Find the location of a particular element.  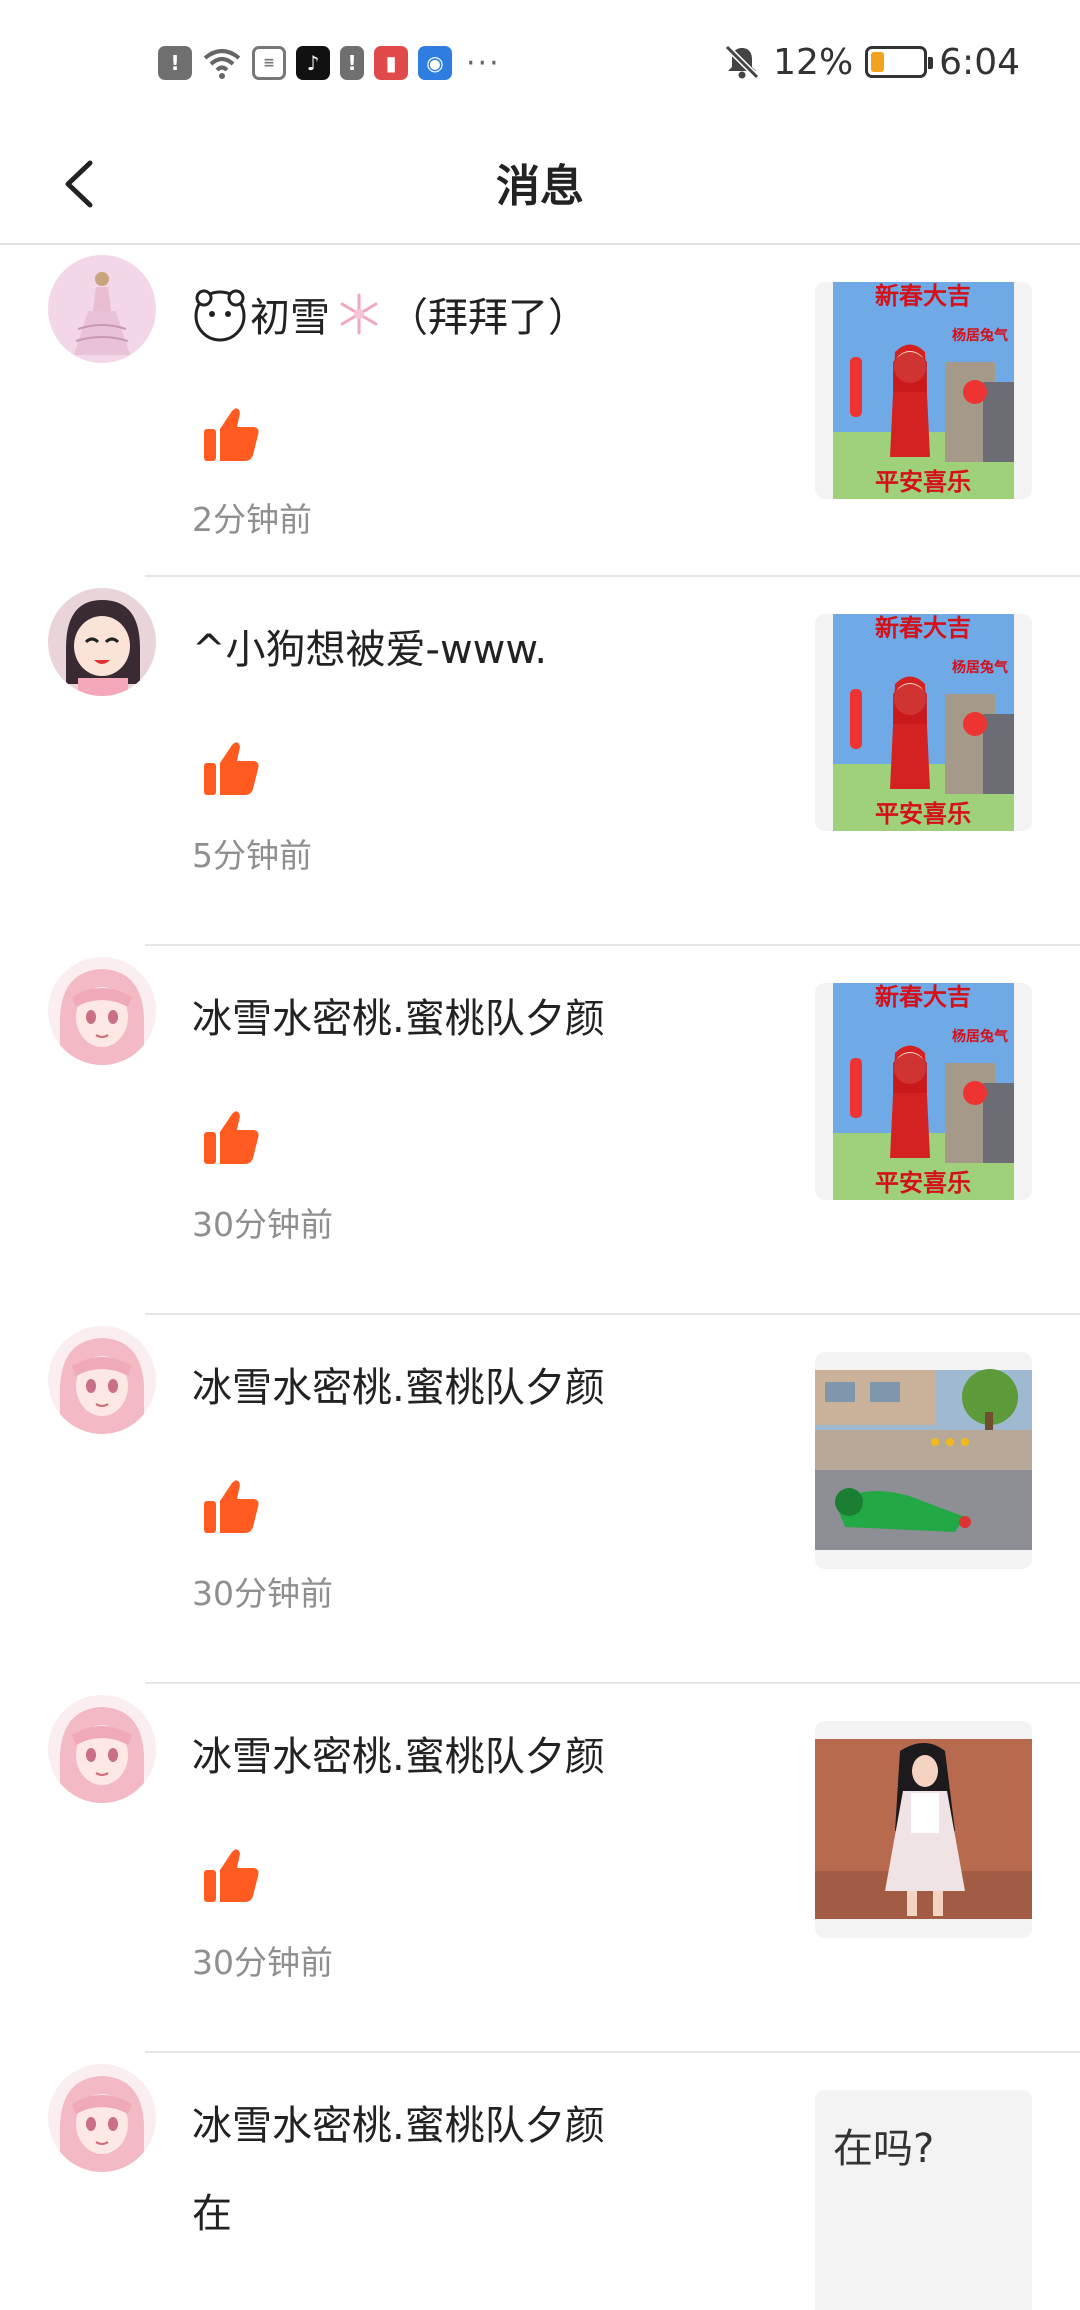

snowflake-icon is located at coordinates (359, 314).